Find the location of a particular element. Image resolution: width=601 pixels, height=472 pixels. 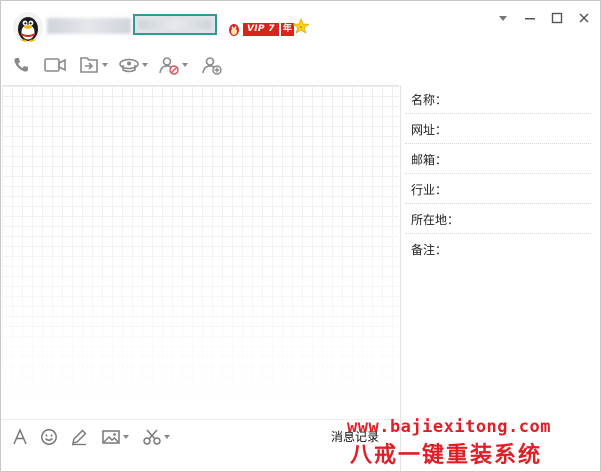

scissors-icon is located at coordinates (152, 437).